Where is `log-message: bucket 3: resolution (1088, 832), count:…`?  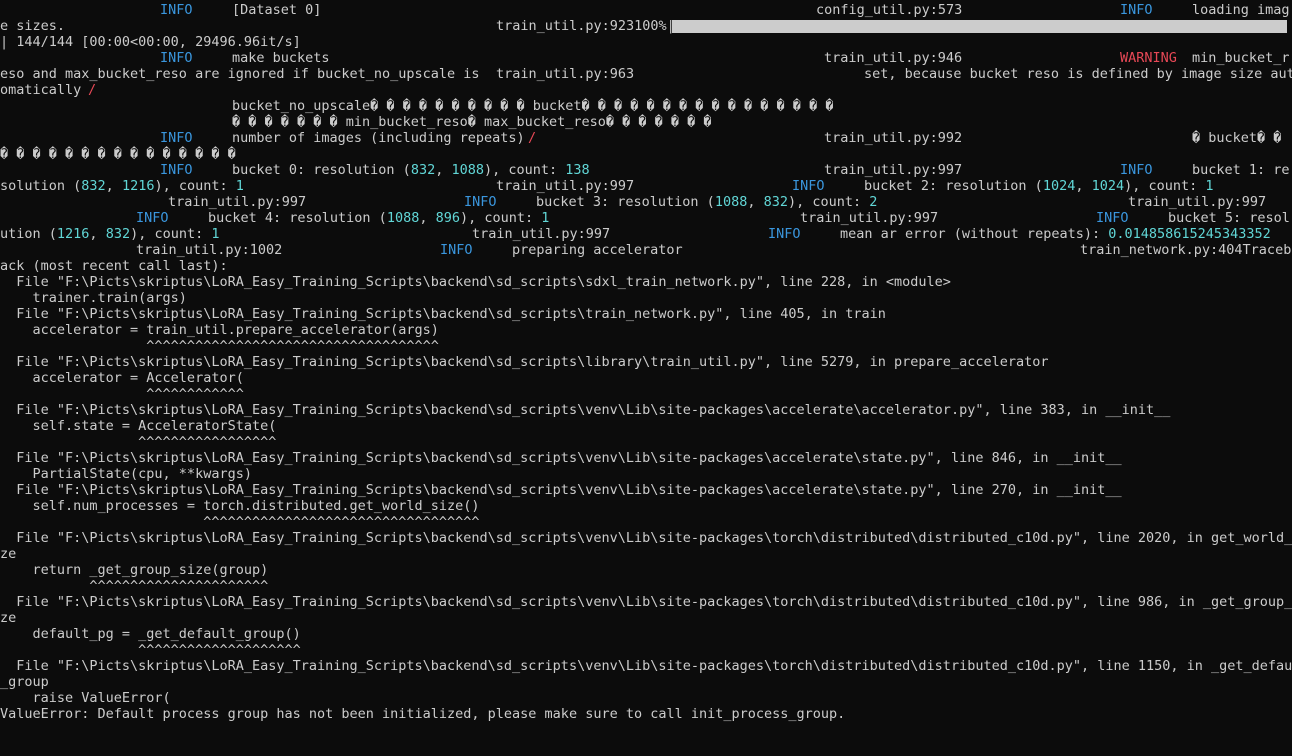 log-message: bucket 3: resolution (1088, 832), count:… is located at coordinates (707, 202).